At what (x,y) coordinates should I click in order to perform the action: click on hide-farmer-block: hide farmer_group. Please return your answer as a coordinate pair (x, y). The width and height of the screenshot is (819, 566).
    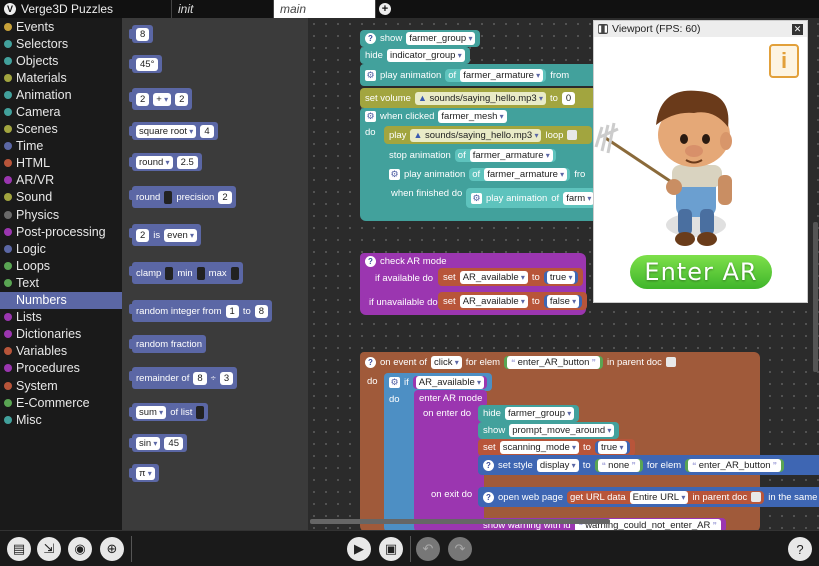
    Looking at the image, I should click on (529, 413).